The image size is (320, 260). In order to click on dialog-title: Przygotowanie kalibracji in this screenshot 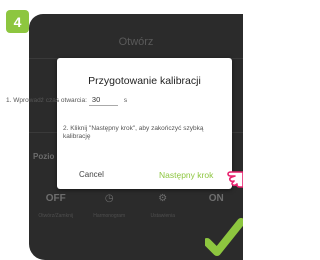, I will do `click(144, 81)`.